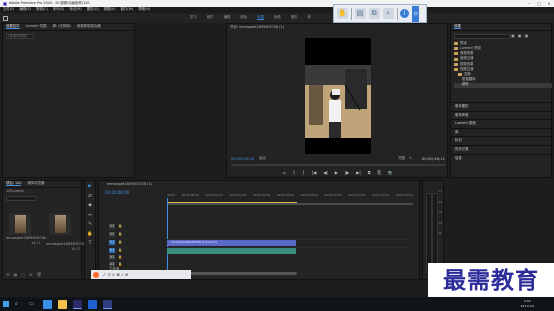 This screenshot has height=311, width=554. Describe the element at coordinates (117, 193) in the screenshot. I see `timeline-timecode: 00;00;00;00` at that location.